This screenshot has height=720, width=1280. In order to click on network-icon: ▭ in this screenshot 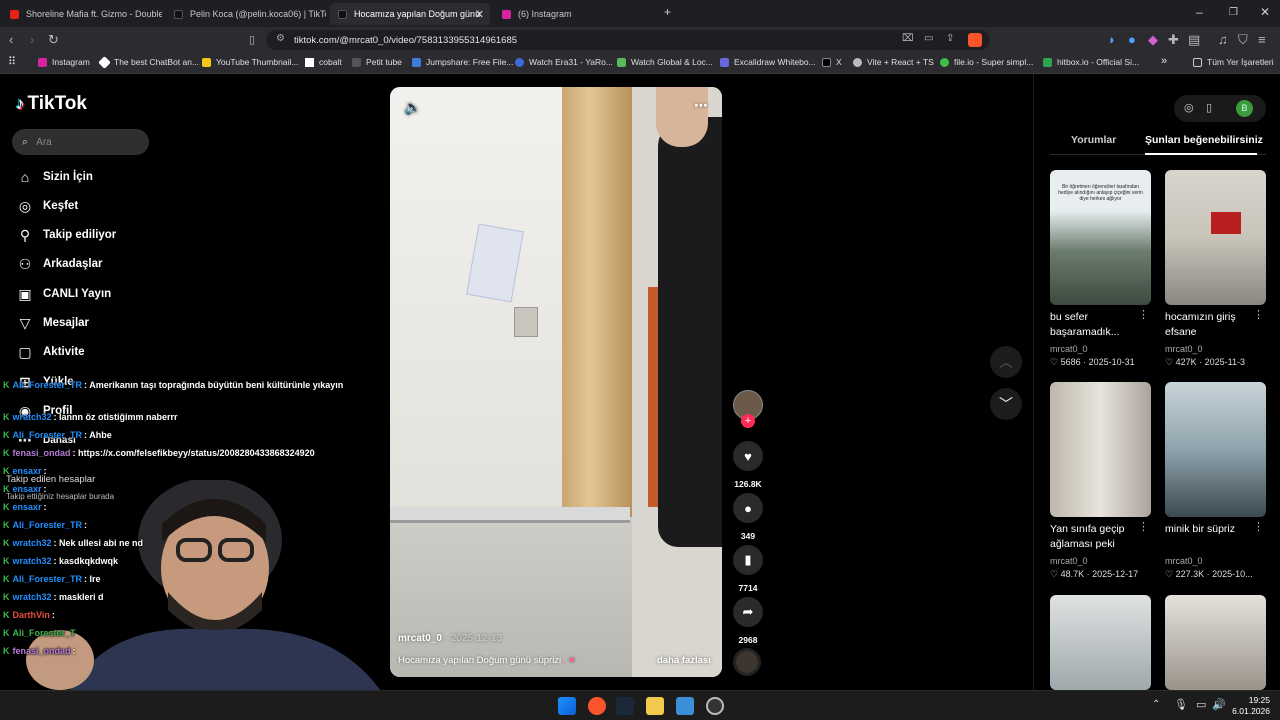, I will do `click(1201, 704)`.